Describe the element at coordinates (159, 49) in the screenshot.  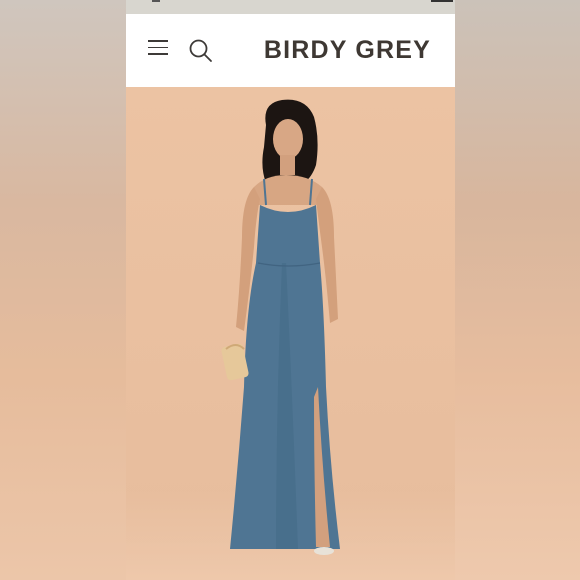
I see `hamburger-menu-icon` at that location.